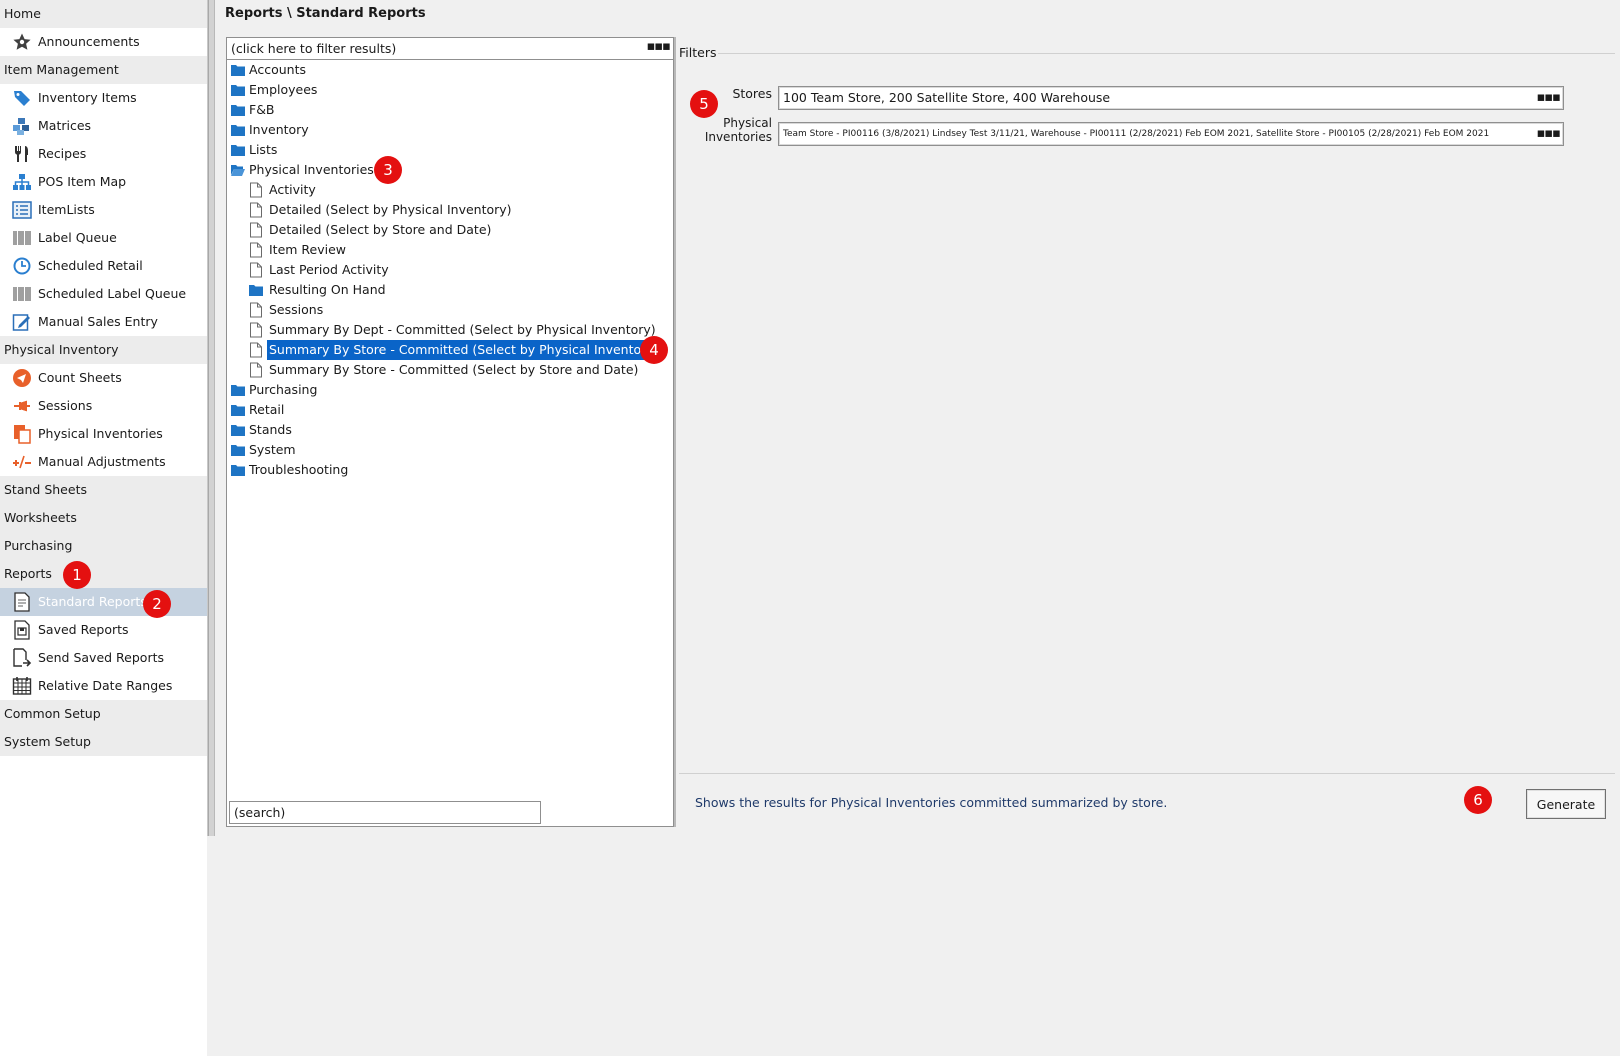  I want to click on tree-label: Sessions, so click(296, 309).